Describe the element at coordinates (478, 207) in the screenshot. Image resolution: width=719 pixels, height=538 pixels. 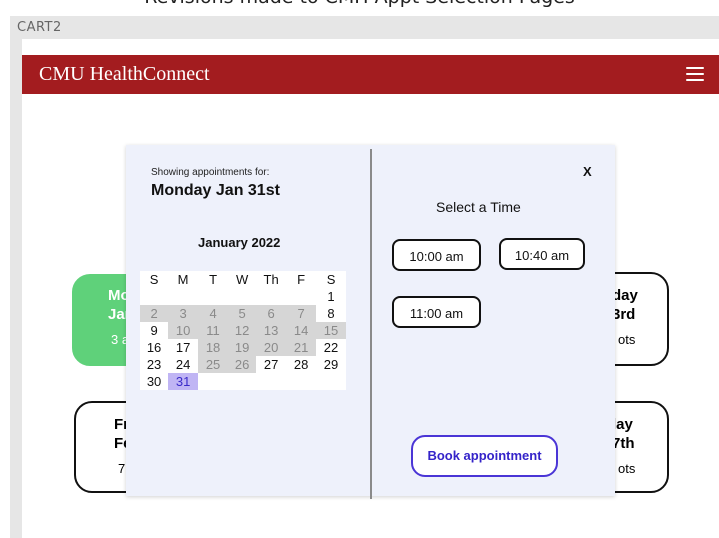
I see `select-time-heading: Select a Time` at that location.